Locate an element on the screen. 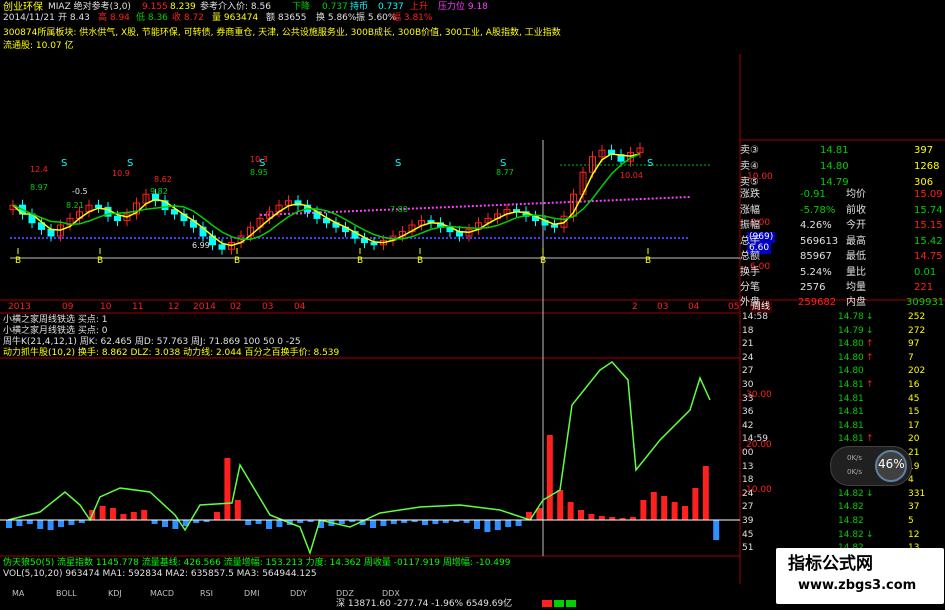 This screenshot has width=945, height=610. sector-item: 券商重仓, is located at coordinates (235, 33).